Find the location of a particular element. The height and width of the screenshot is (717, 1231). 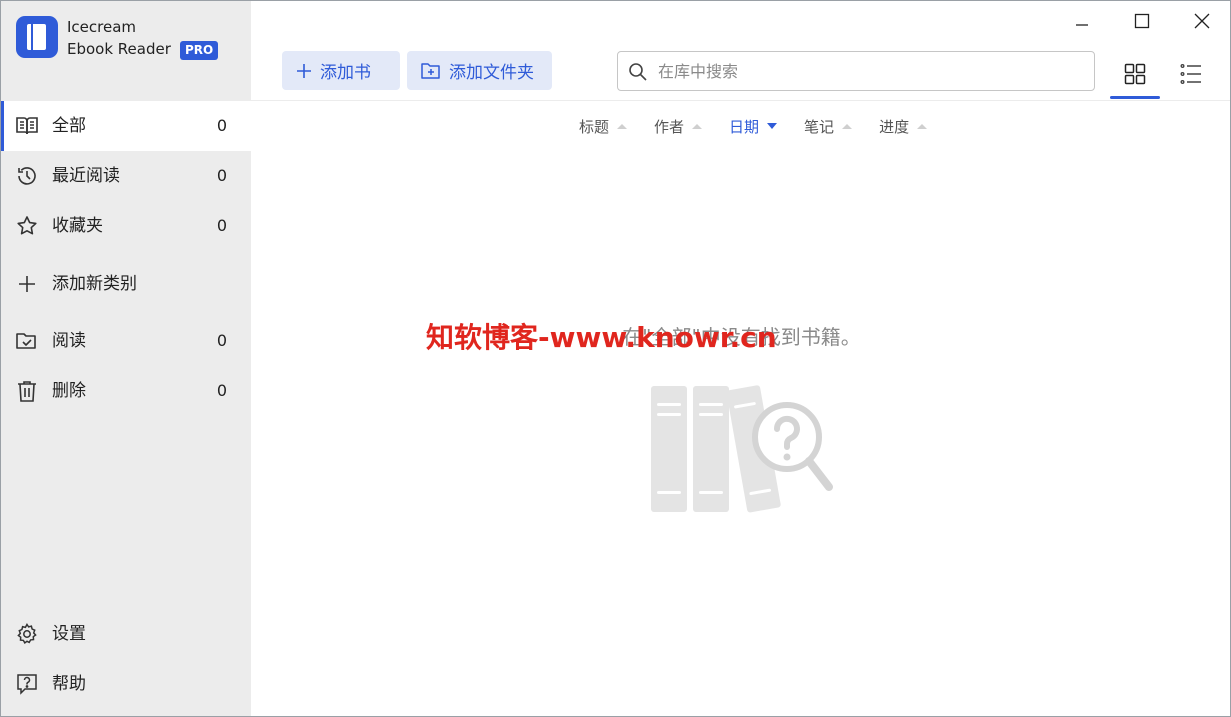

star-icon is located at coordinates (27, 226).